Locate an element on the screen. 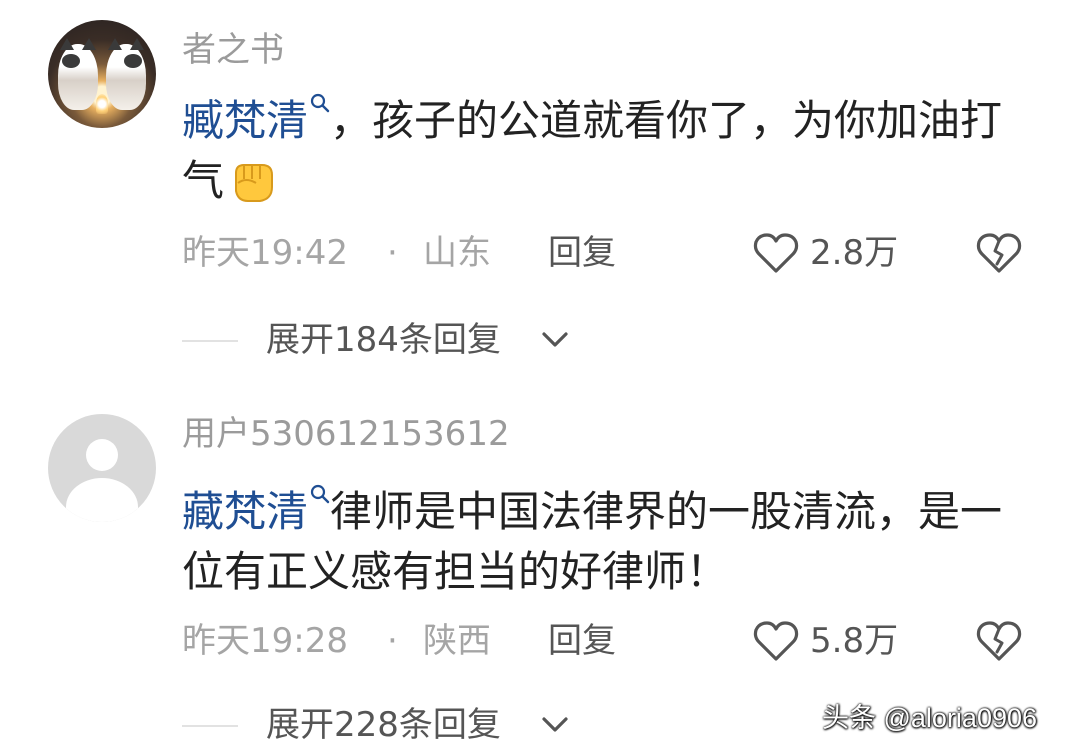 The width and height of the screenshot is (1080, 755). watermark: 头条 @aloria0906 is located at coordinates (930, 718).